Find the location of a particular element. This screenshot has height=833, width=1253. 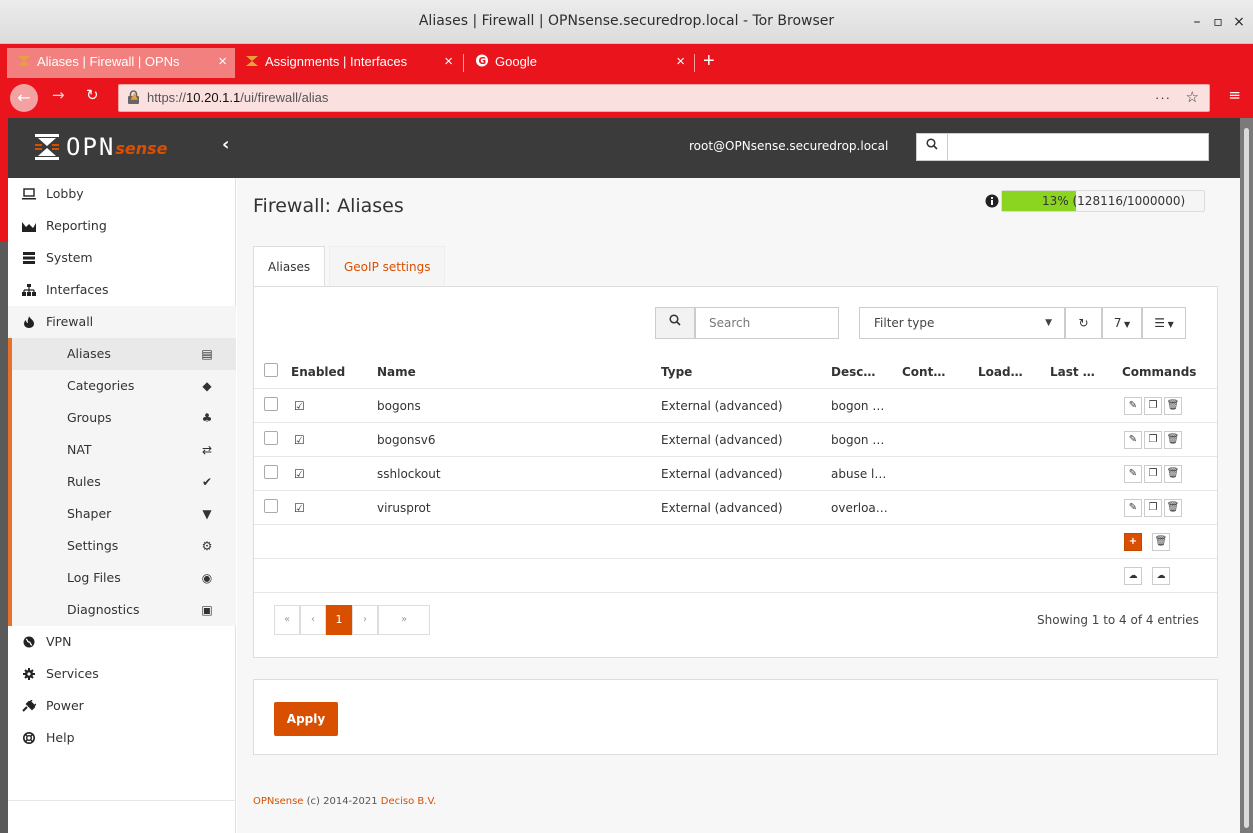

delete-selected-trash-icon: 🗑 is located at coordinates (1161, 542).